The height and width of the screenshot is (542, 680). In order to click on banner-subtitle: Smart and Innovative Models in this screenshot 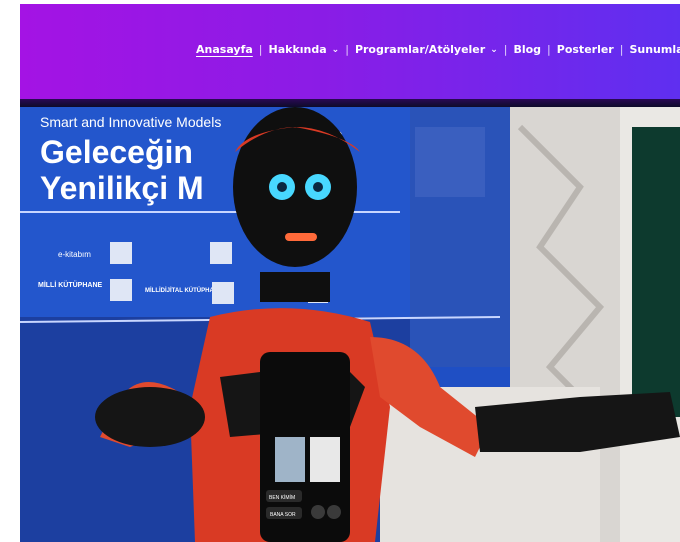, I will do `click(130, 122)`.